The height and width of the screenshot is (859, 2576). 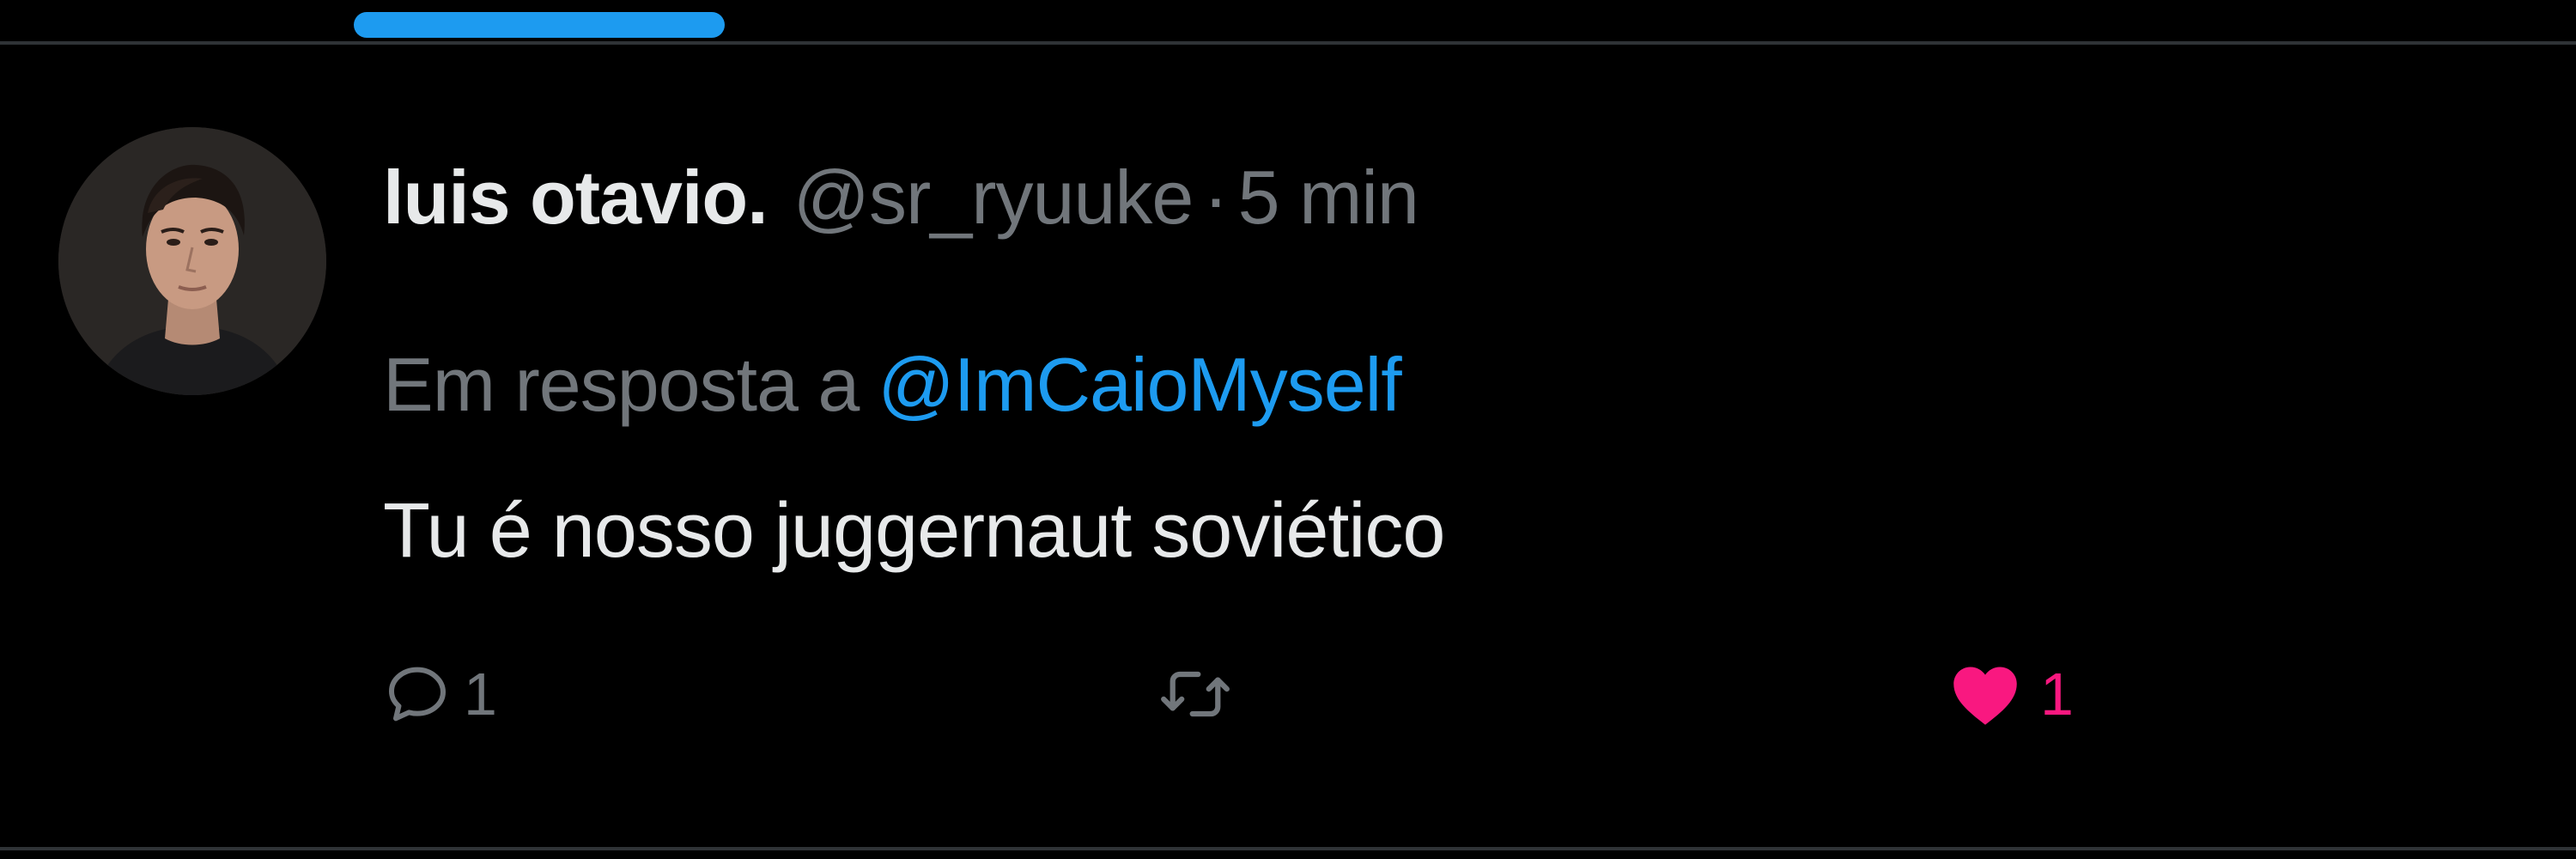 I want to click on active-tab-indicator, so click(x=539, y=25).